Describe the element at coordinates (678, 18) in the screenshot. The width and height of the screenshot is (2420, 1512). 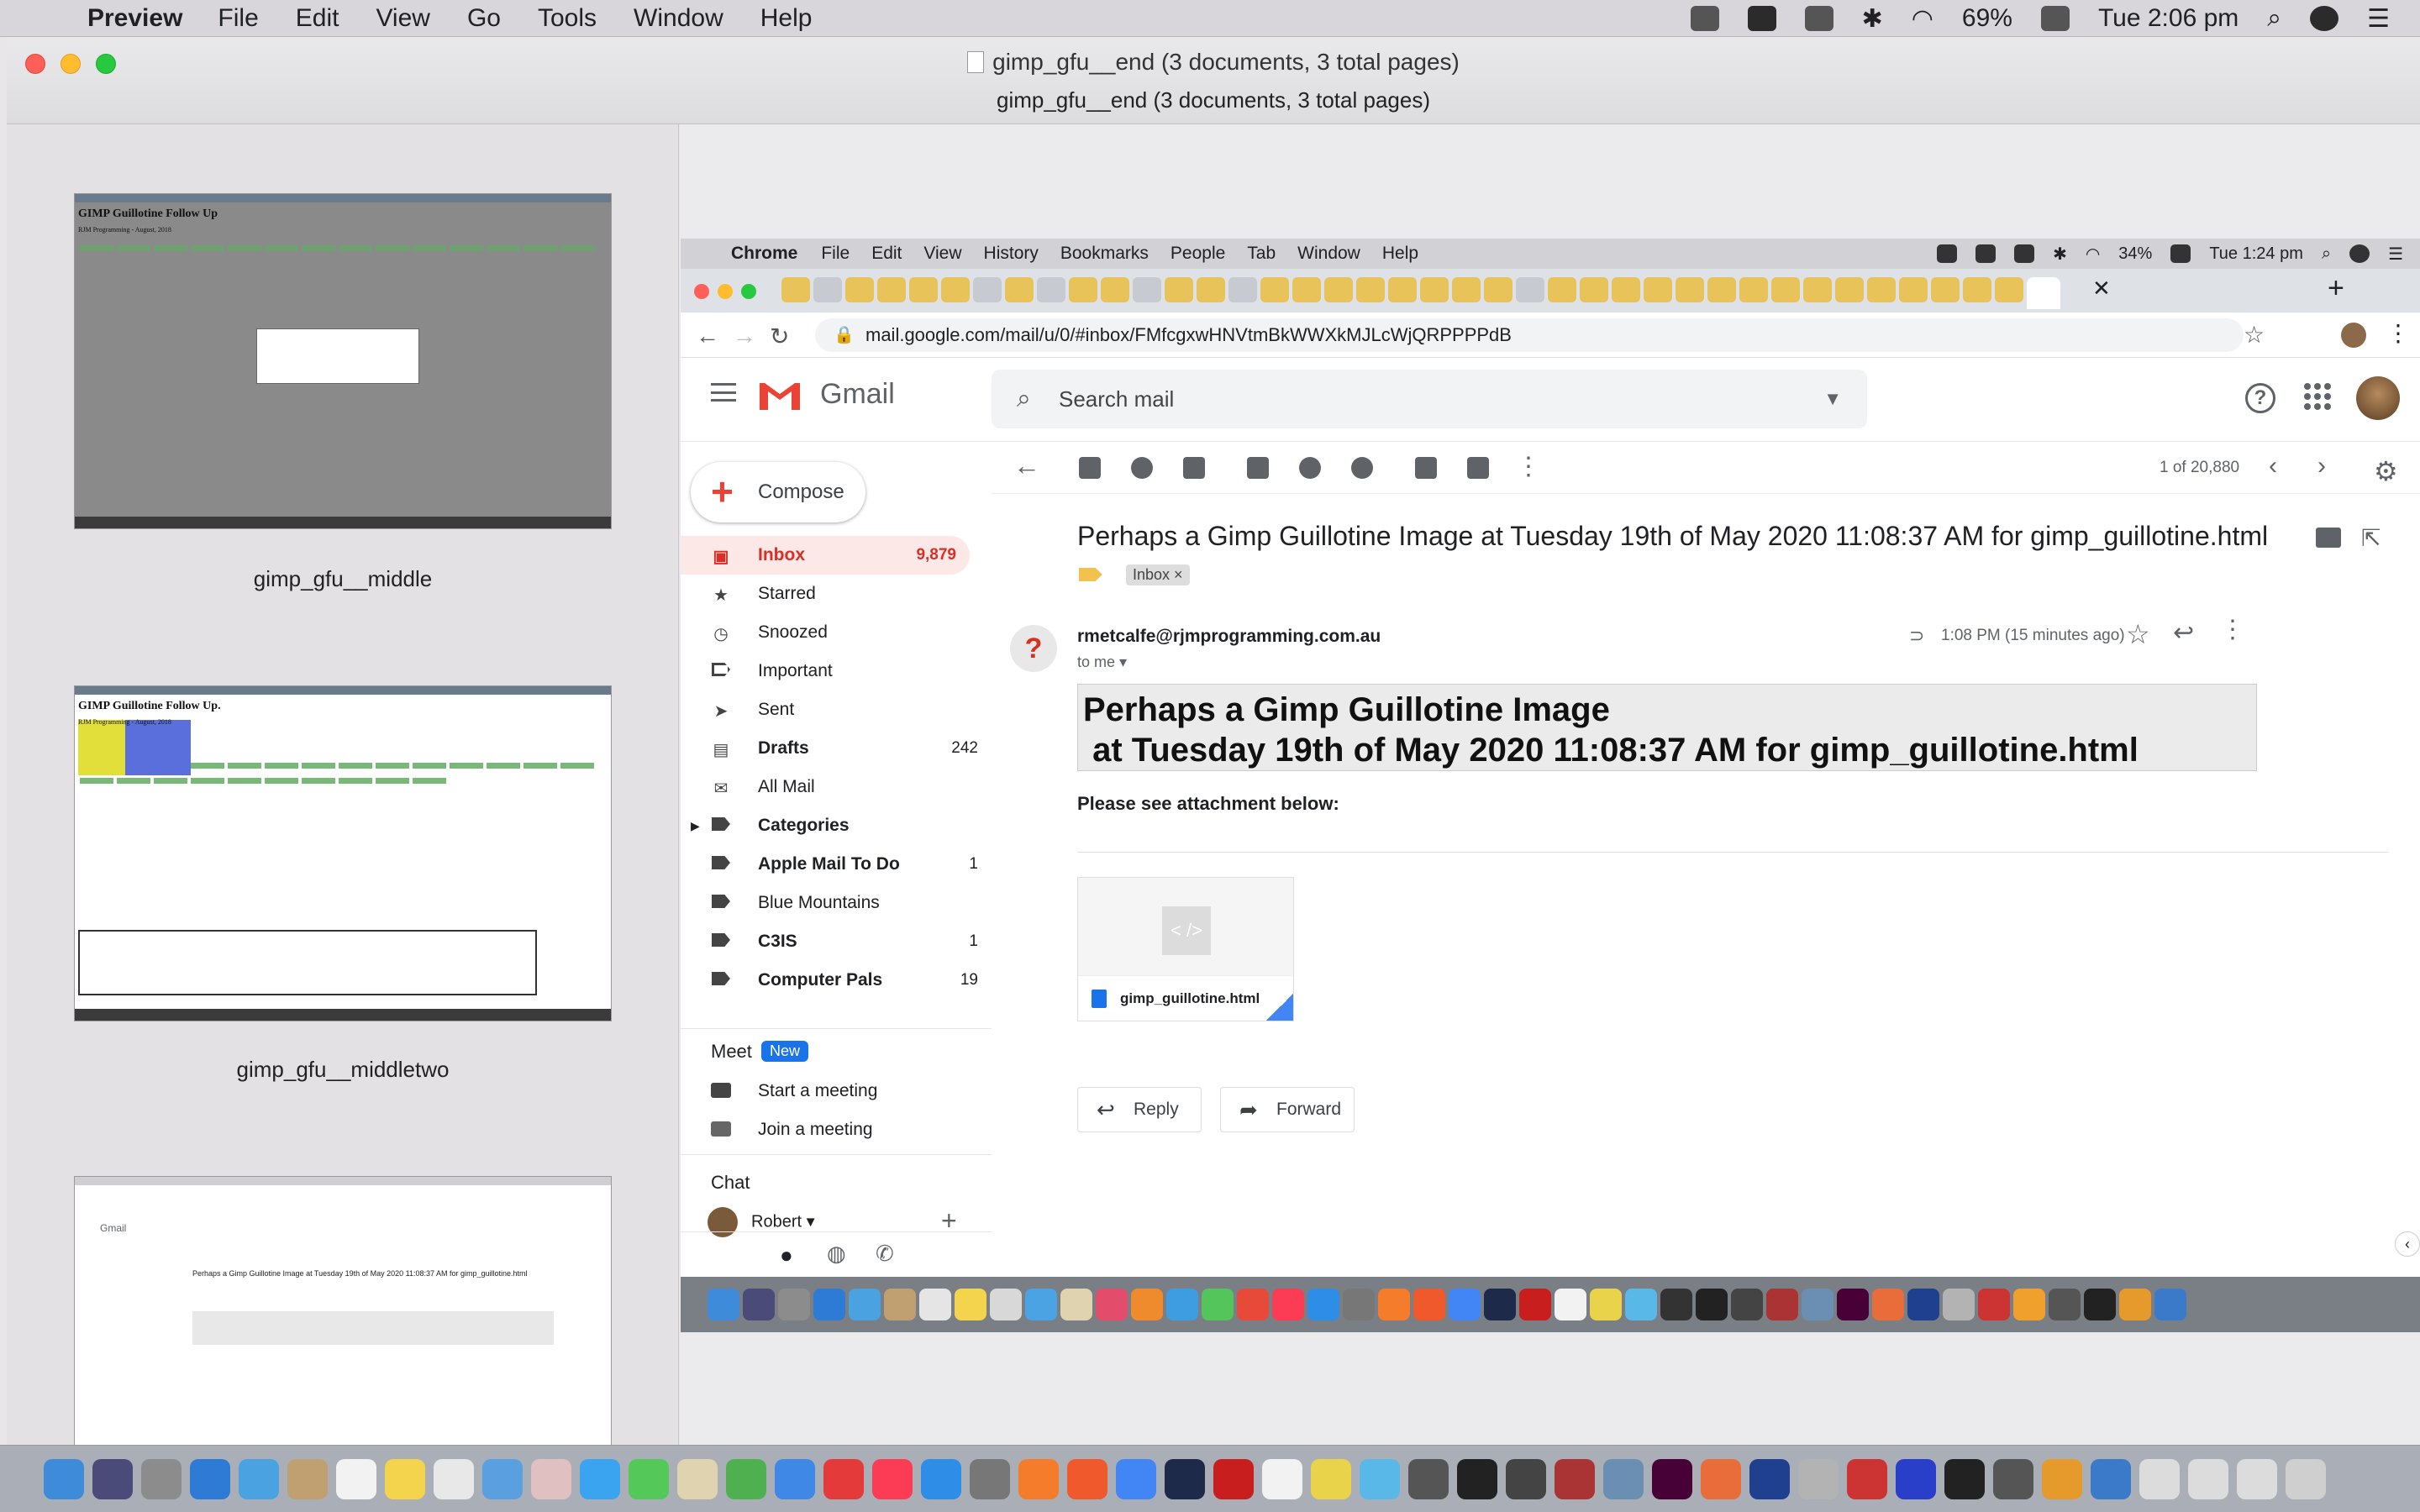
I see `menu-window: Window` at that location.